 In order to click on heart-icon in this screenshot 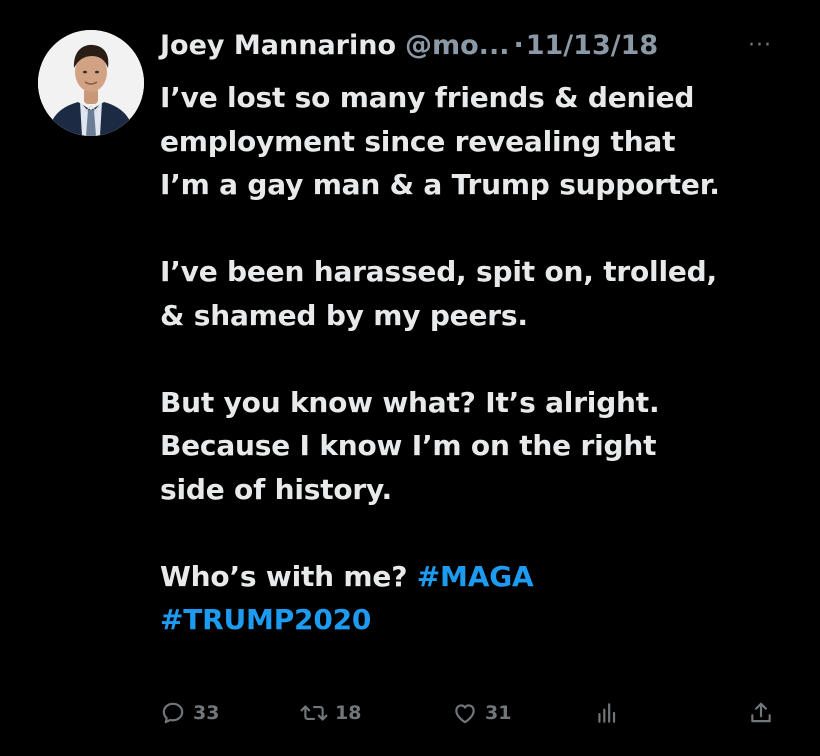, I will do `click(465, 714)`.